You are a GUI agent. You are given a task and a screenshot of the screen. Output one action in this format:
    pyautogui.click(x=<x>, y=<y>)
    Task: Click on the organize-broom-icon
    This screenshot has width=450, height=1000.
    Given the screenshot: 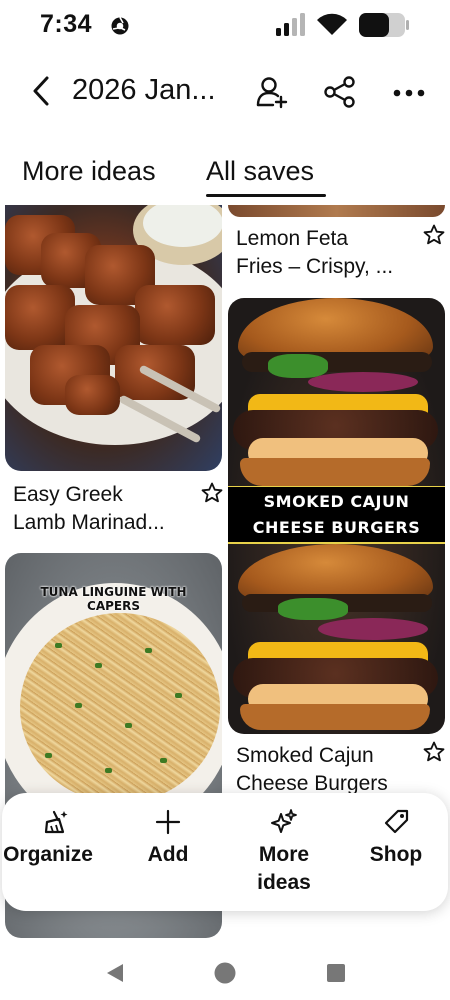 What is the action you would take?
    pyautogui.click(x=56, y=822)
    